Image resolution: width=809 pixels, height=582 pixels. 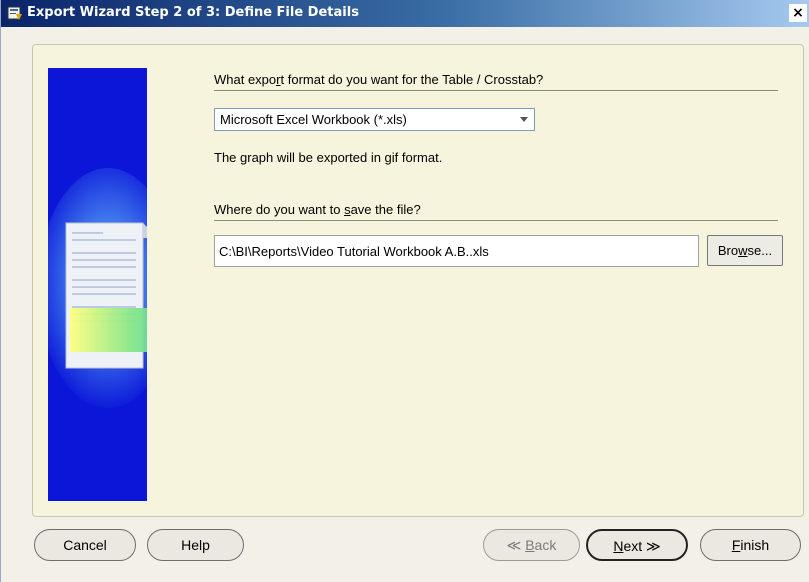 I want to click on format-dropdown-value: Microsoft Excel Workbook (*.xls), so click(x=313, y=119).